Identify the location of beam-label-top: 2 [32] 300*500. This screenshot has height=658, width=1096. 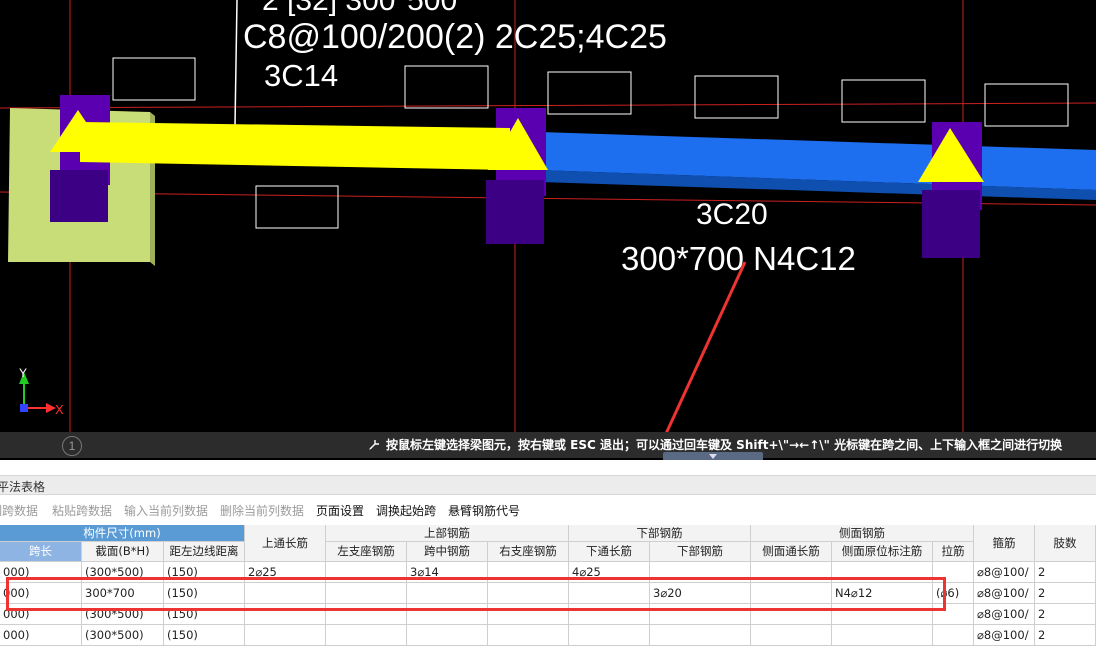
(360, 8).